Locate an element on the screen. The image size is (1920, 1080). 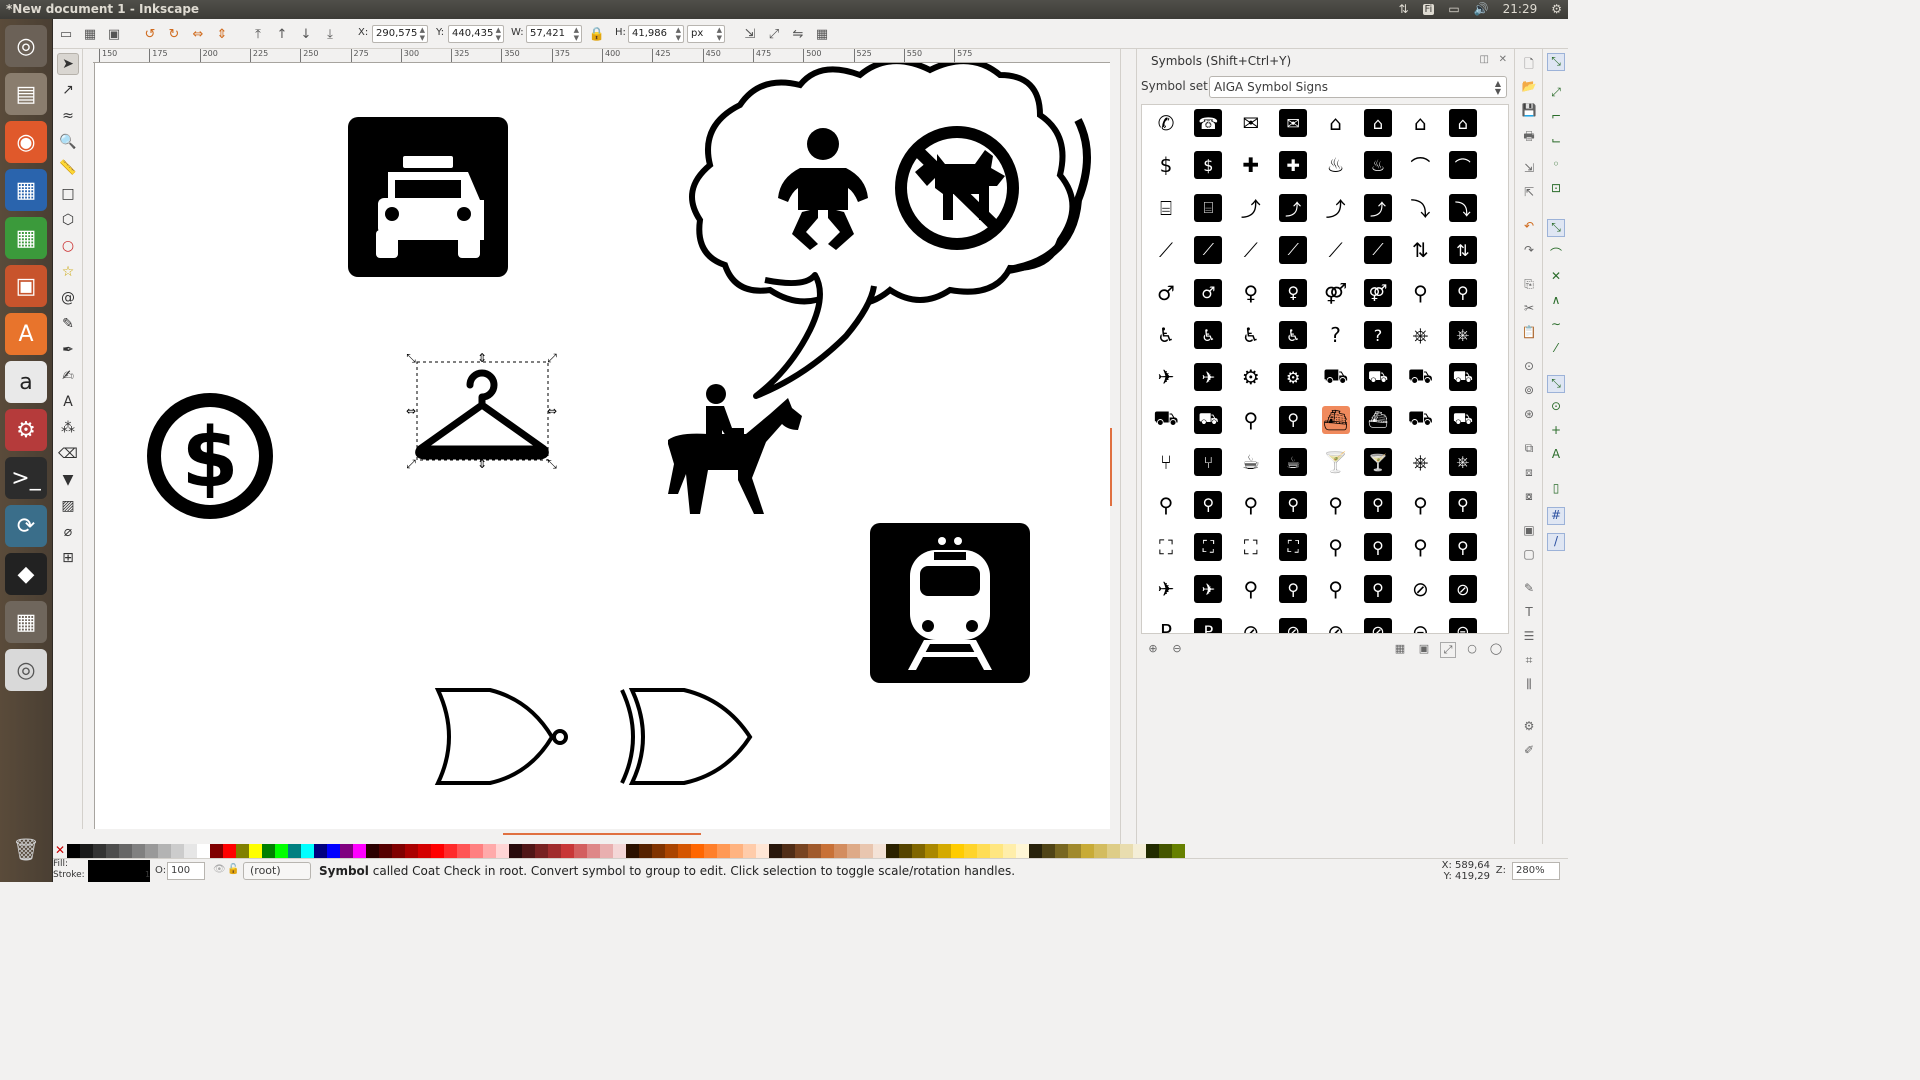
text-tool-icon: A is located at coordinates (68, 402).